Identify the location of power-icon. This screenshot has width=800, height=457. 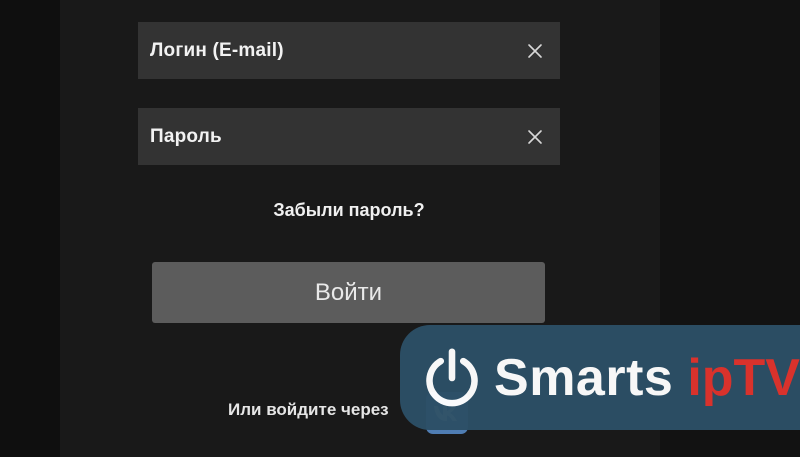
(452, 376).